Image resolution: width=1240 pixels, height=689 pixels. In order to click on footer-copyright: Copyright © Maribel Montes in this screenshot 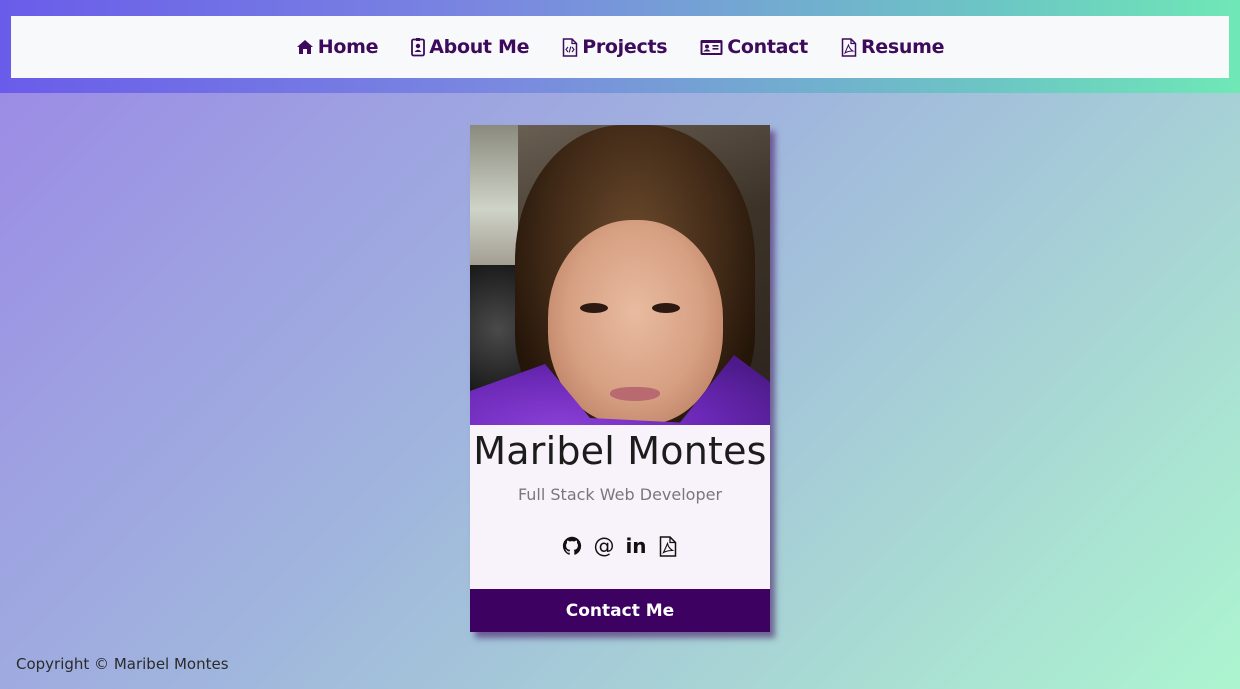, I will do `click(122, 664)`.